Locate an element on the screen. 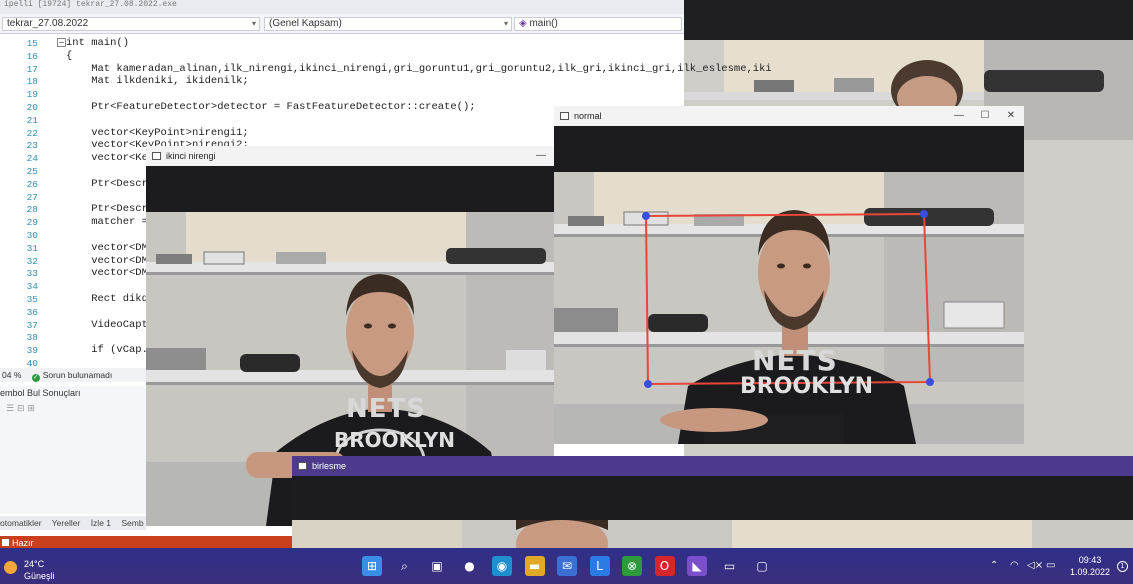  line-number: 32 is located at coordinates (32, 261).